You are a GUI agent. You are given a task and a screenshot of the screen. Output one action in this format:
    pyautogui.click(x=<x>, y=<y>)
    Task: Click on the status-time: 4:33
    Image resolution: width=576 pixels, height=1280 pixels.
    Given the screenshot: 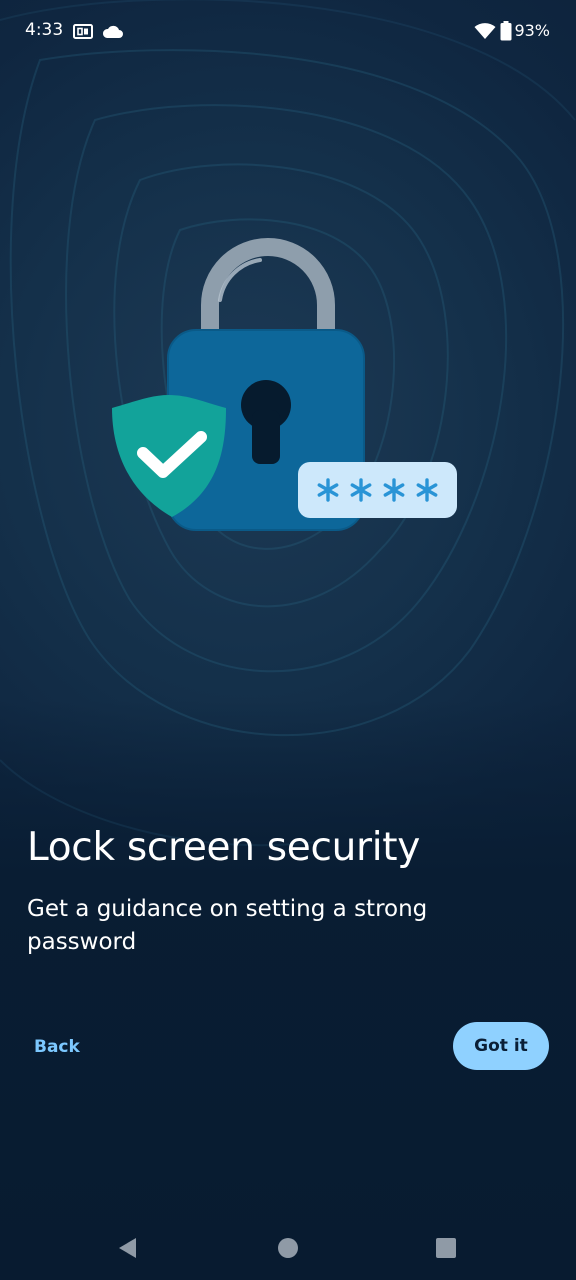 What is the action you would take?
    pyautogui.click(x=44, y=30)
    